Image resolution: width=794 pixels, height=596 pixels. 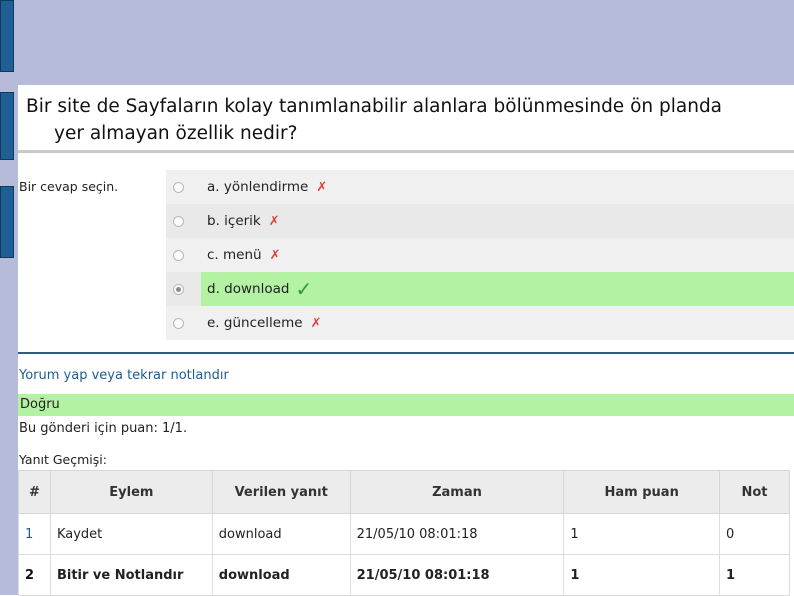 I want to click on answer-label: e. güncelleme, so click(x=255, y=323).